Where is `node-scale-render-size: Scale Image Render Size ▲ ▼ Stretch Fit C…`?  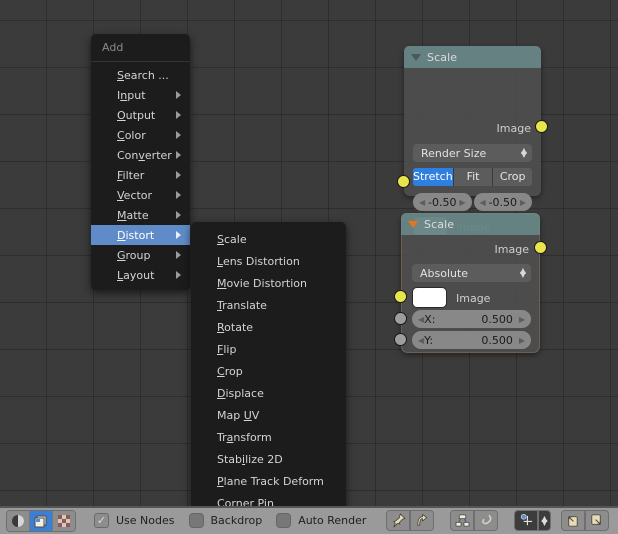 node-scale-render-size: Scale Image Render Size ▲ ▼ Stretch Fit C… is located at coordinates (472, 141).